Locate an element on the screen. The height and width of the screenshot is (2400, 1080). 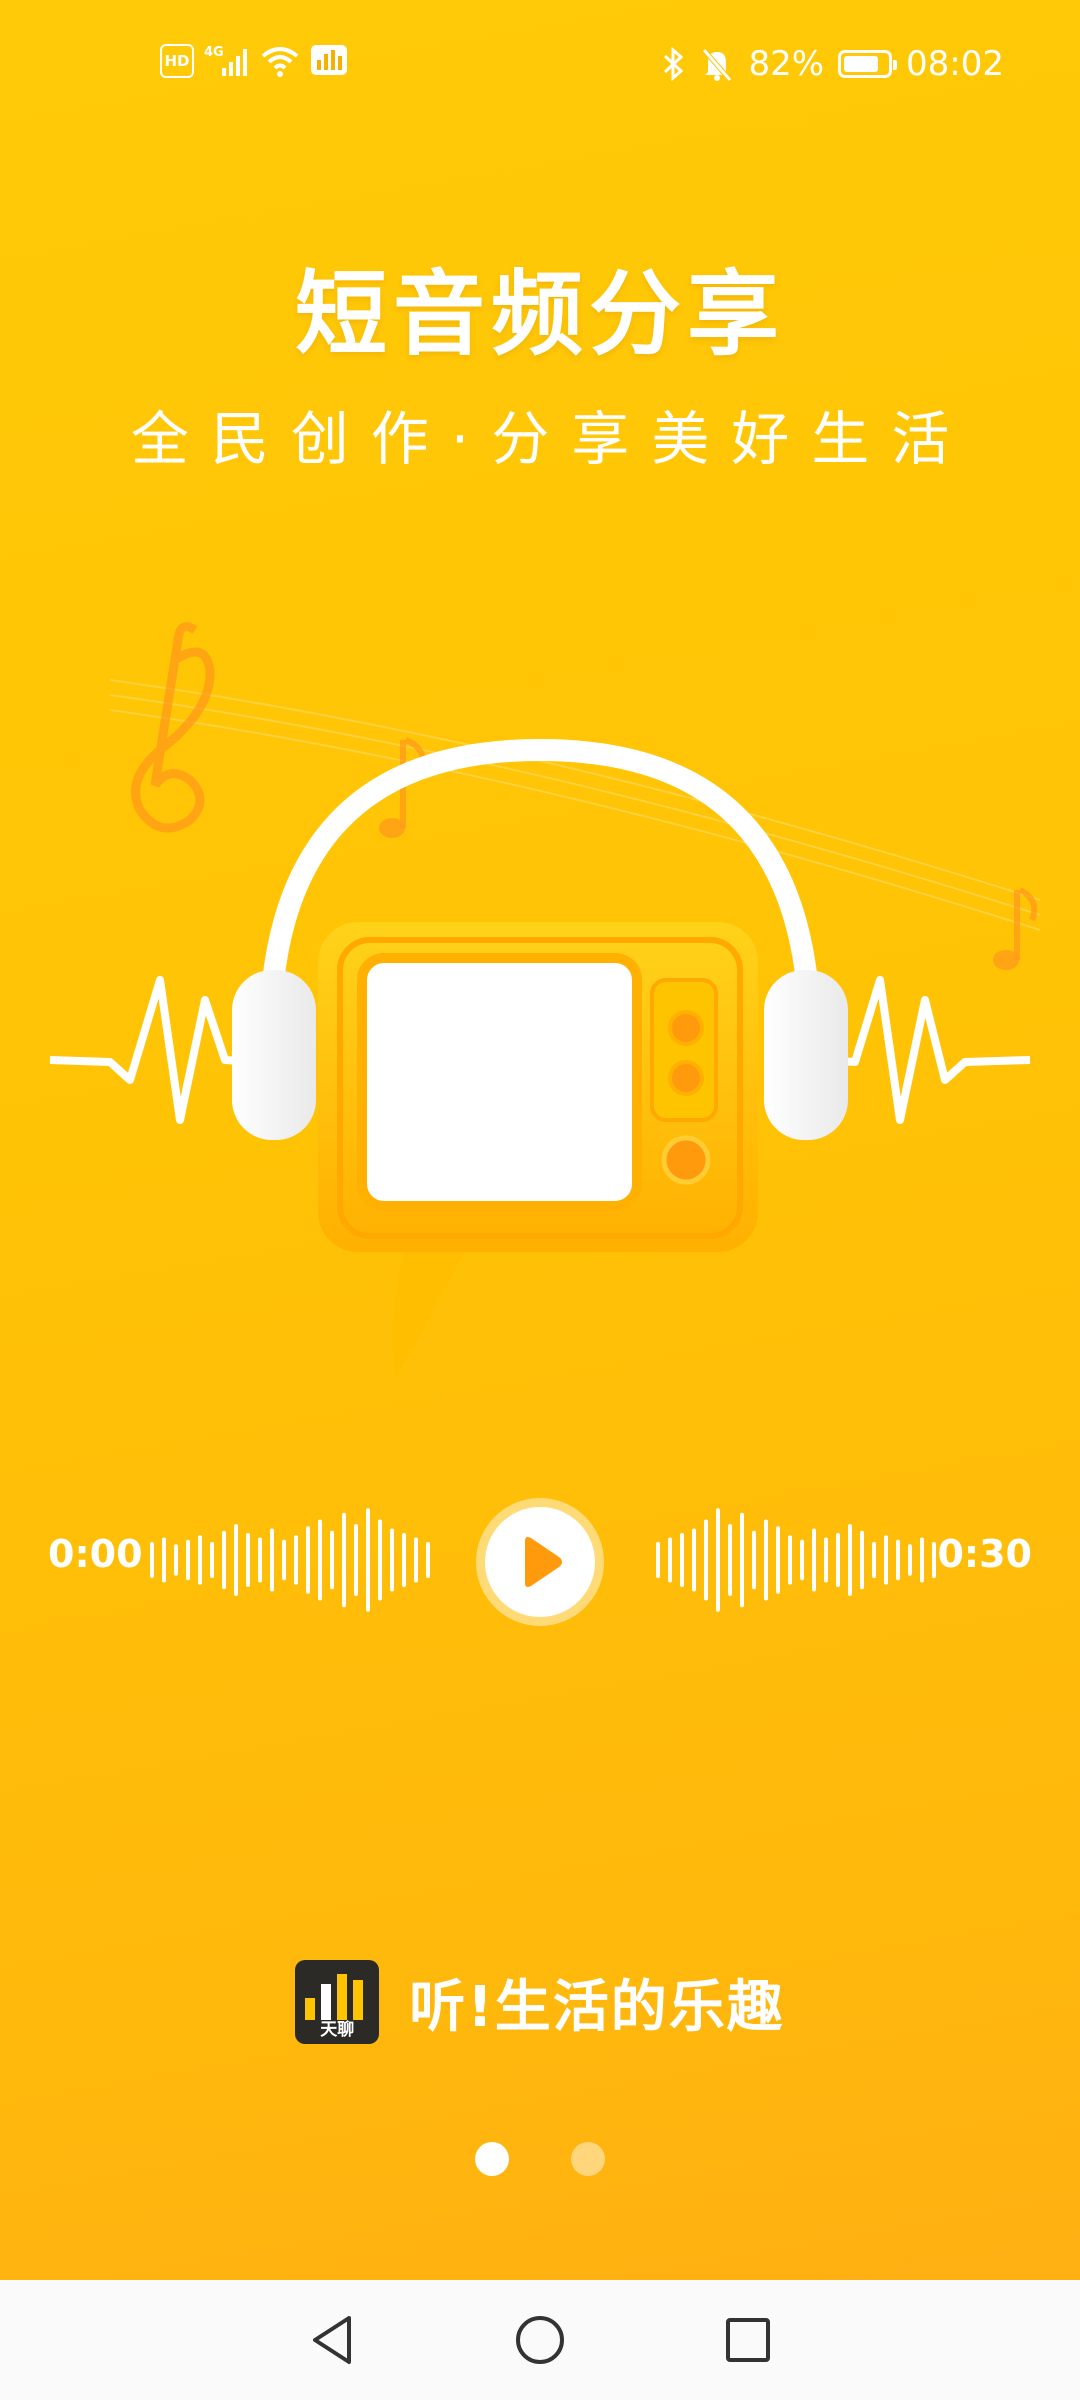
page-title: 短音频分享 is located at coordinates (539, 314).